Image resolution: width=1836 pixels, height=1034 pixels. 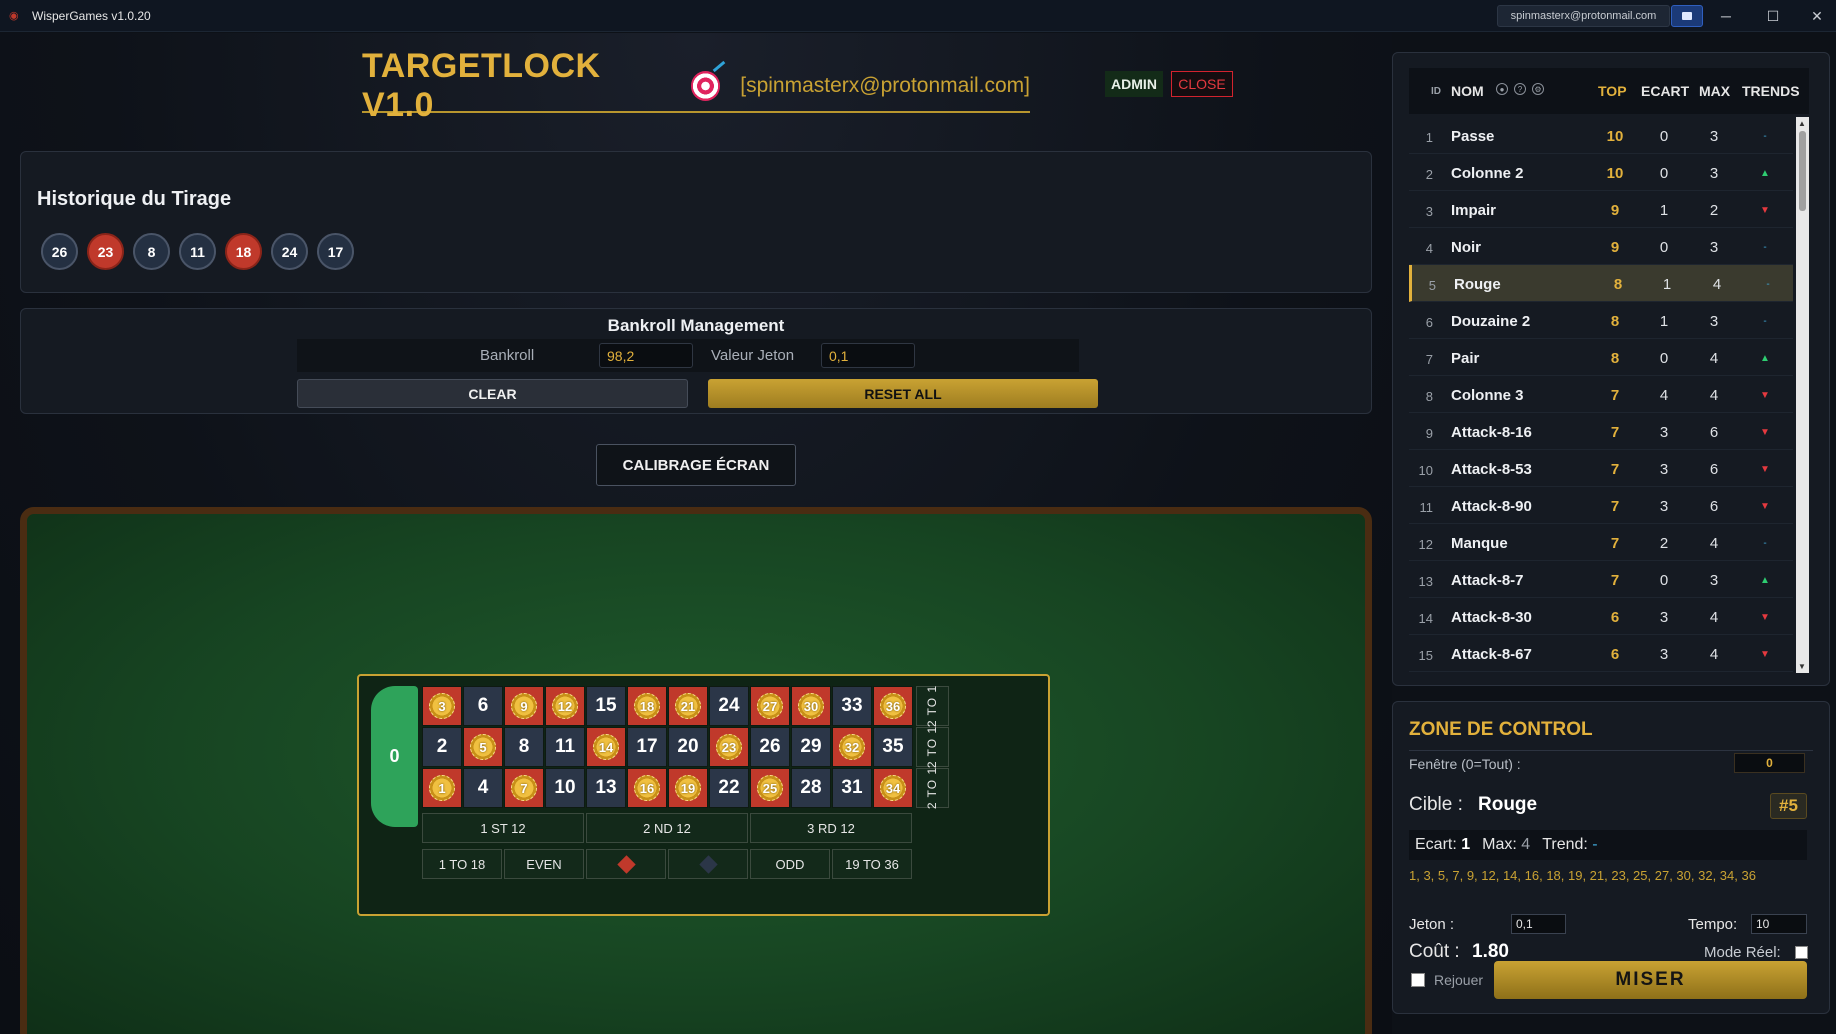 I want to click on number-cell: 32, so click(x=852, y=747).